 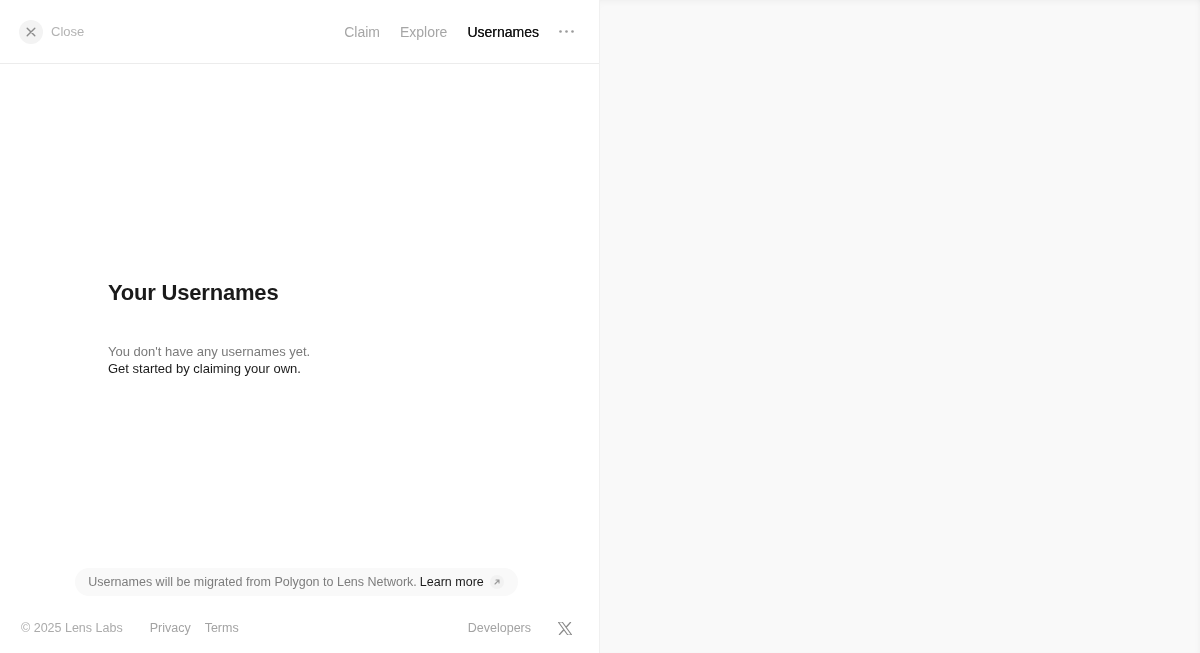 I want to click on footer-link: Terms, so click(x=221, y=628).